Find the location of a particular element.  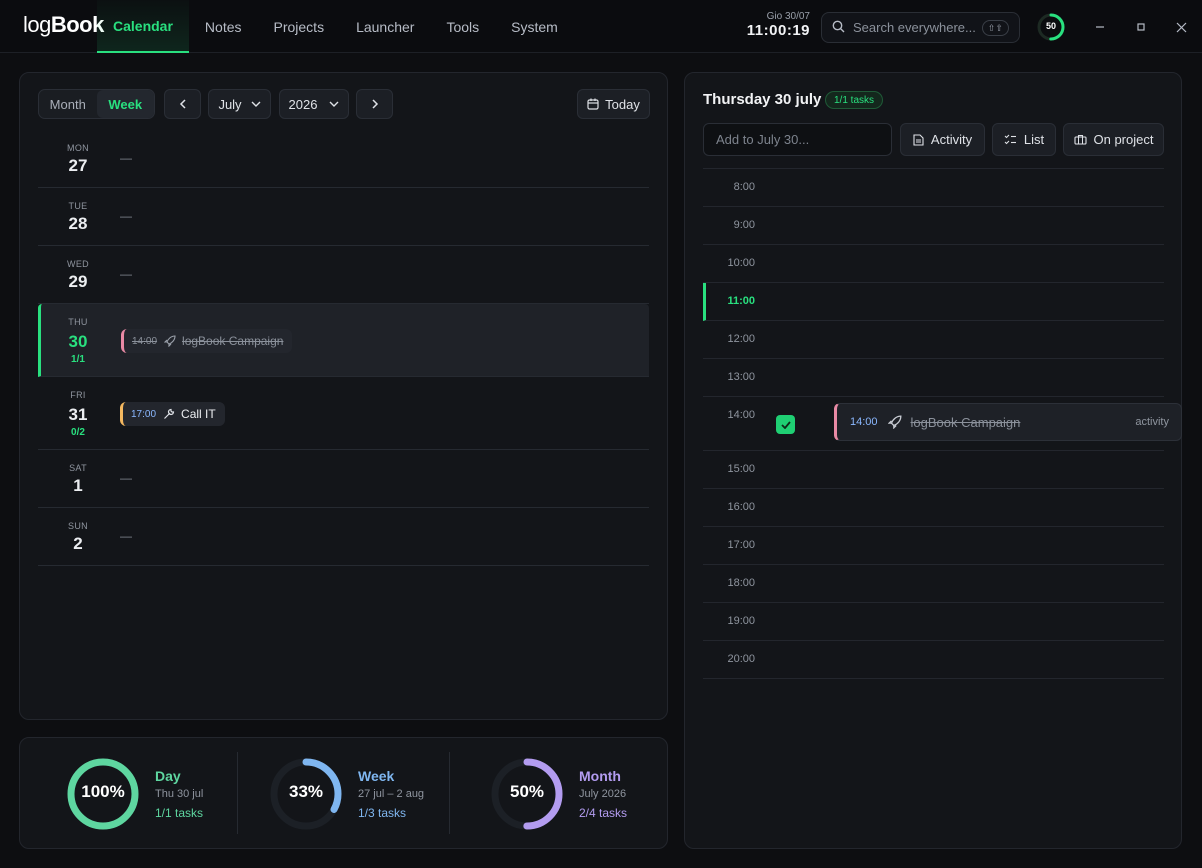

day-row: WED 29 — is located at coordinates (343, 275).